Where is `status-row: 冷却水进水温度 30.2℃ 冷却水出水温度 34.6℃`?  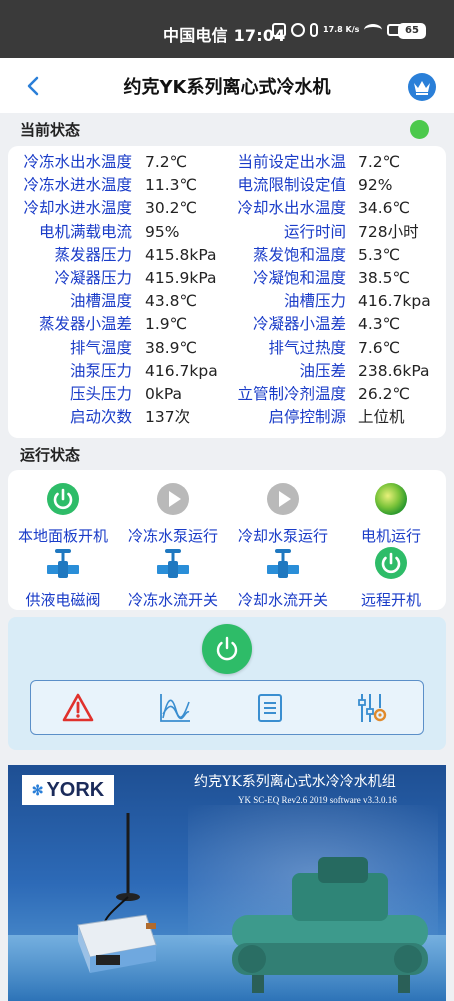
status-row: 冷却水进水温度 30.2℃ 冷却水出水温度 34.6℃ is located at coordinates (227, 208).